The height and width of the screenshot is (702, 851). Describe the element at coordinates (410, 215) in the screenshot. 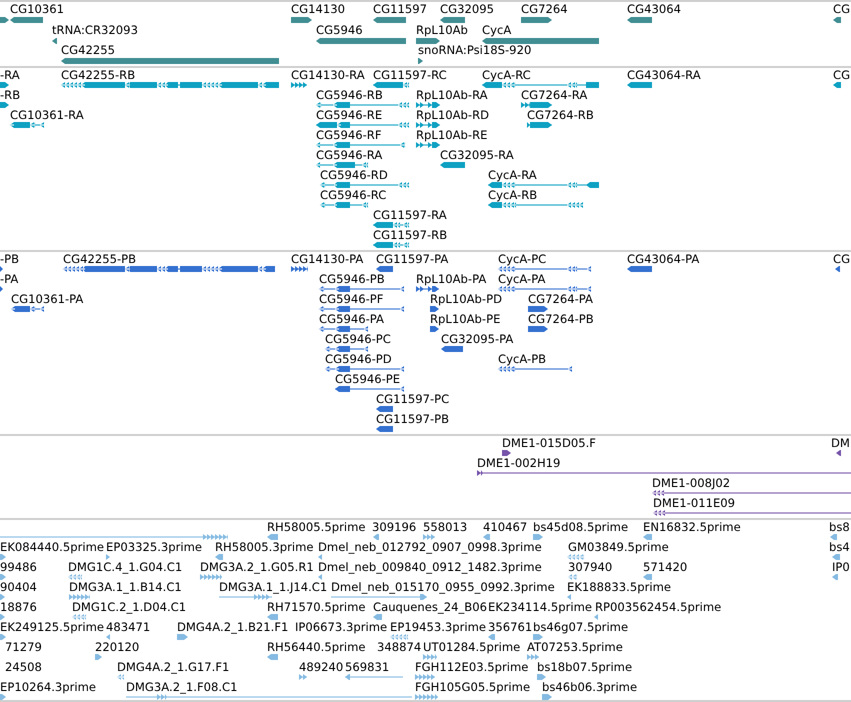

I see `feature-label: CG11597-RA` at that location.